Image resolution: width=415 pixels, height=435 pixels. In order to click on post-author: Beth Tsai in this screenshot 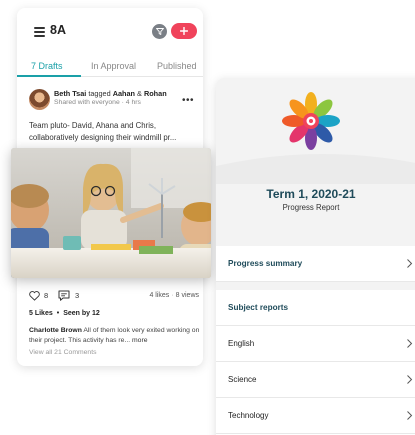, I will do `click(70, 93)`.